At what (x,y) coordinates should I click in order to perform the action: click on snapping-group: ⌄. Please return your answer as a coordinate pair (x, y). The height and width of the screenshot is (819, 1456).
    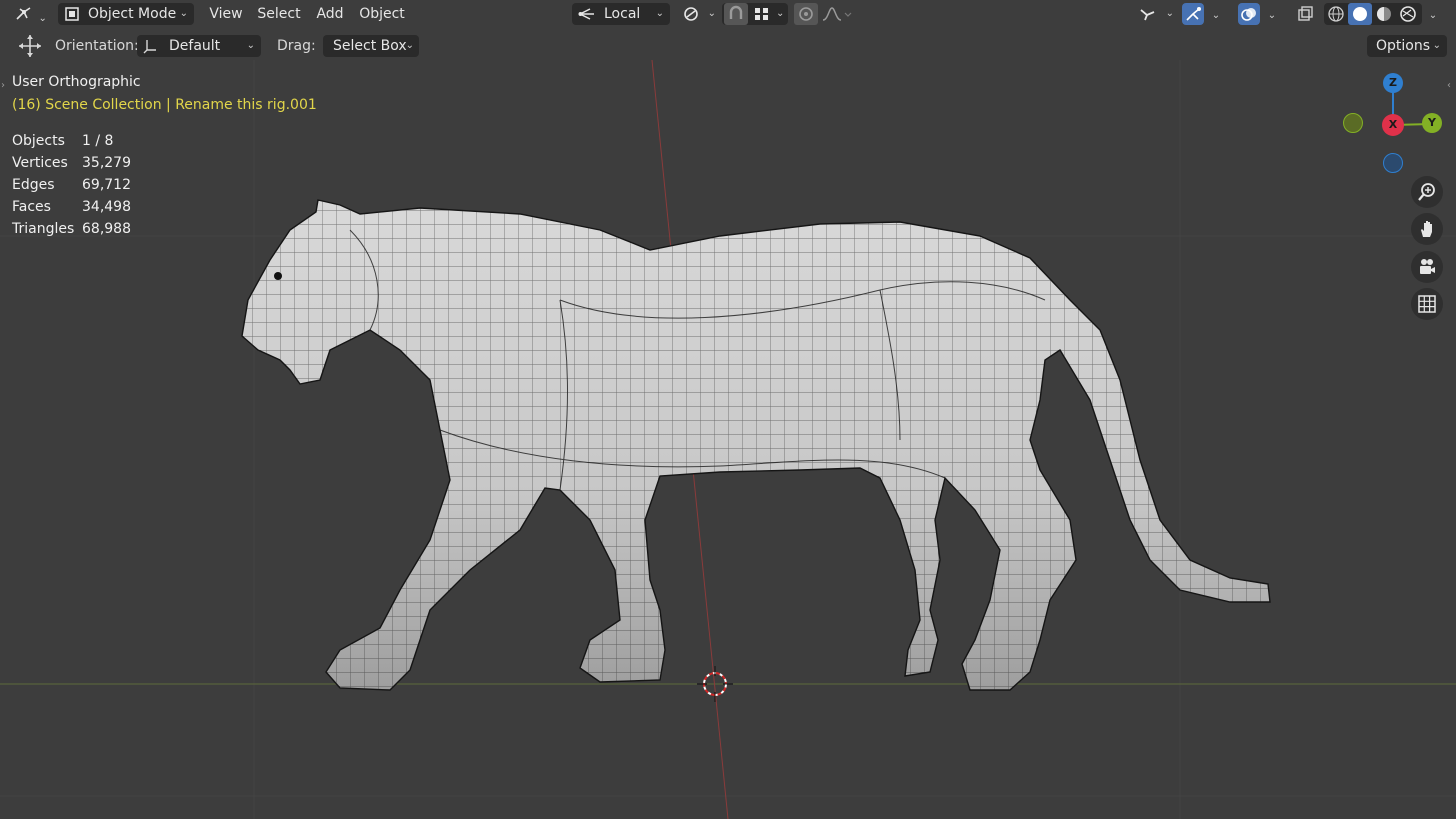
    Looking at the image, I should click on (755, 14).